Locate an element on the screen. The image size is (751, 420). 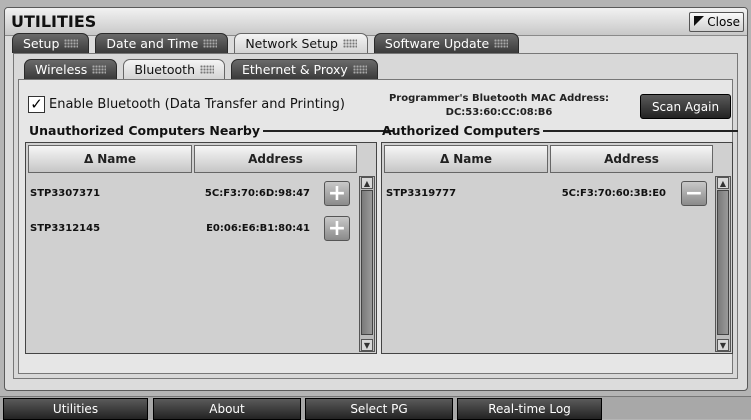
authorized-title: Authorized Computers is located at coordinates (461, 130).